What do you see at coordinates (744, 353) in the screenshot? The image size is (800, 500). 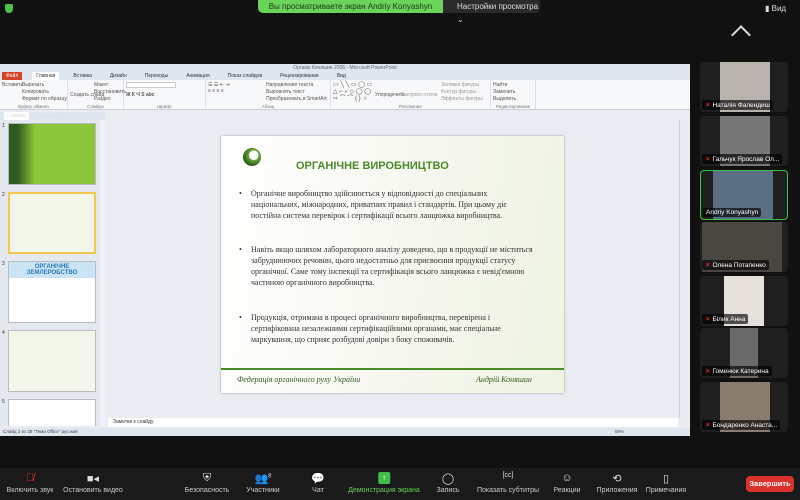 I see `participant-tile: ✕ Гоменюк Катерина` at bounding box center [744, 353].